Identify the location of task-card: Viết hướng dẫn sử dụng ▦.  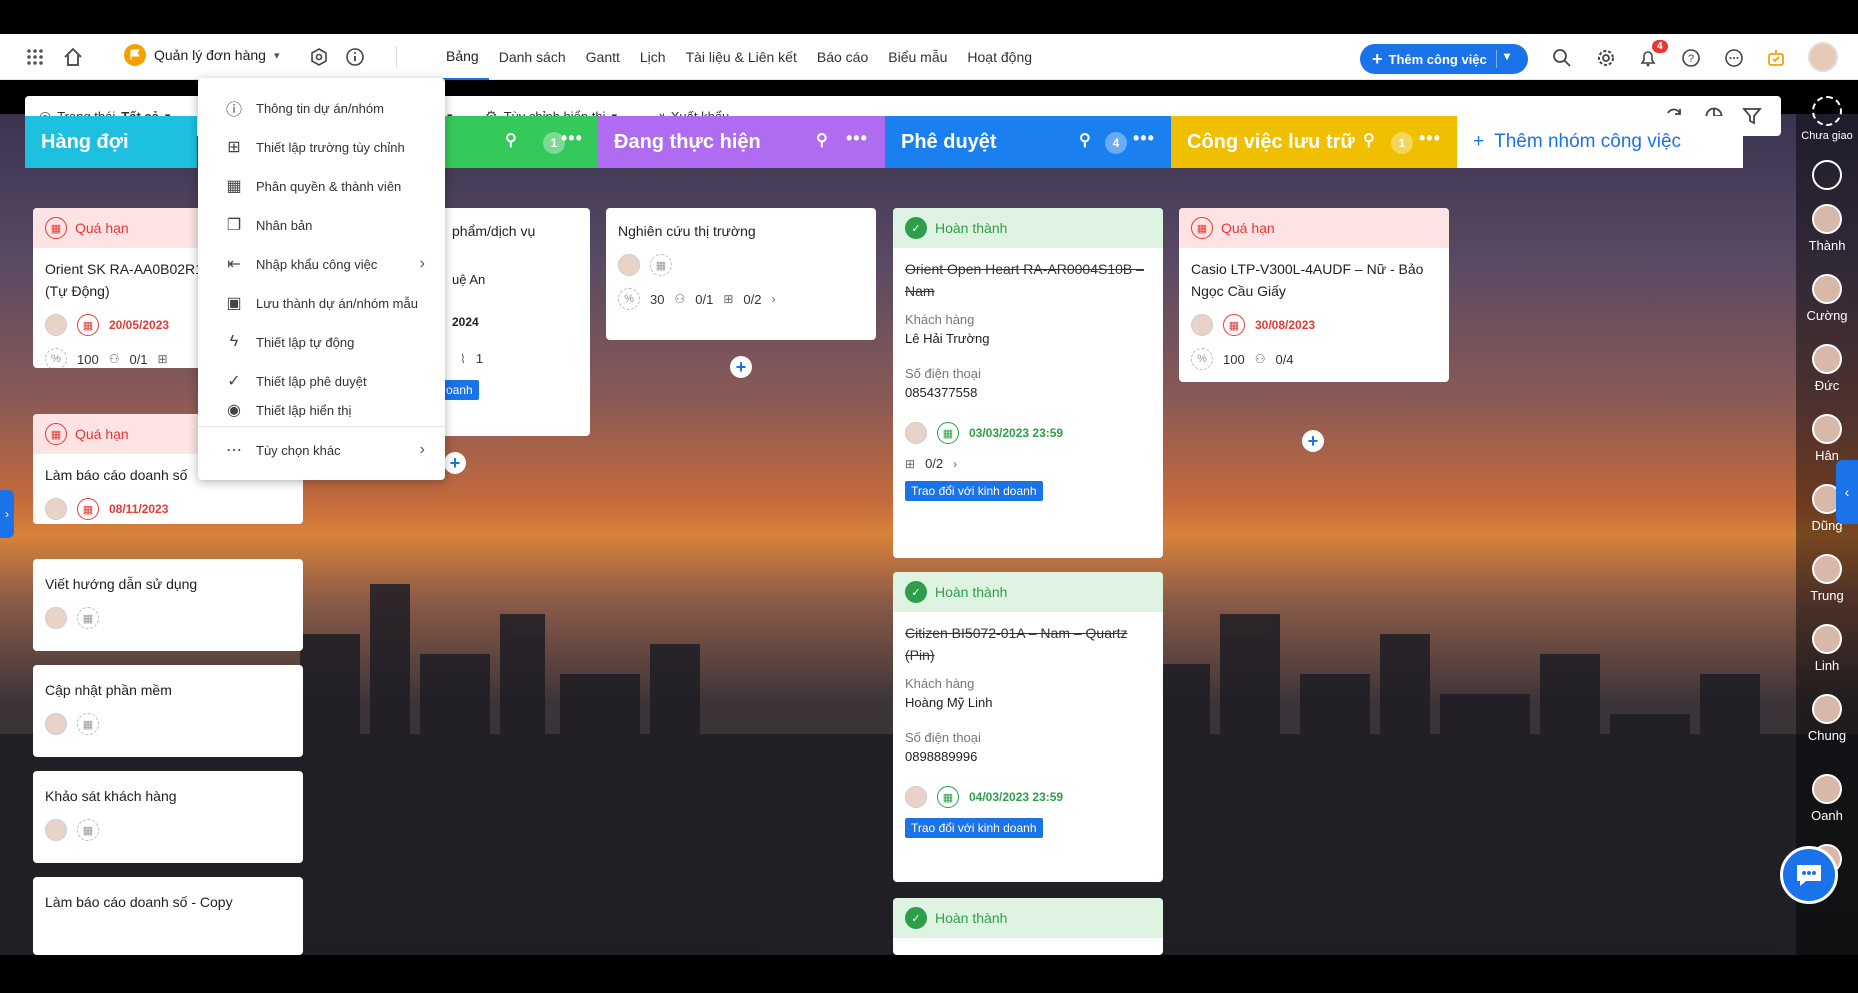
(168, 605).